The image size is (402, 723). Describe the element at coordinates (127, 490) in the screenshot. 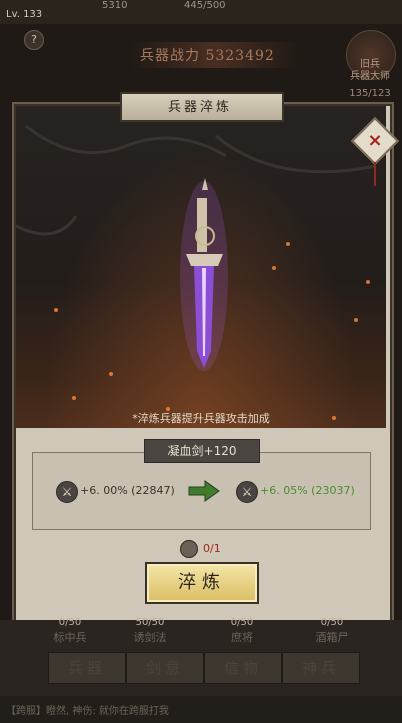

I see `stat-current: +6. 00% (22847)` at that location.